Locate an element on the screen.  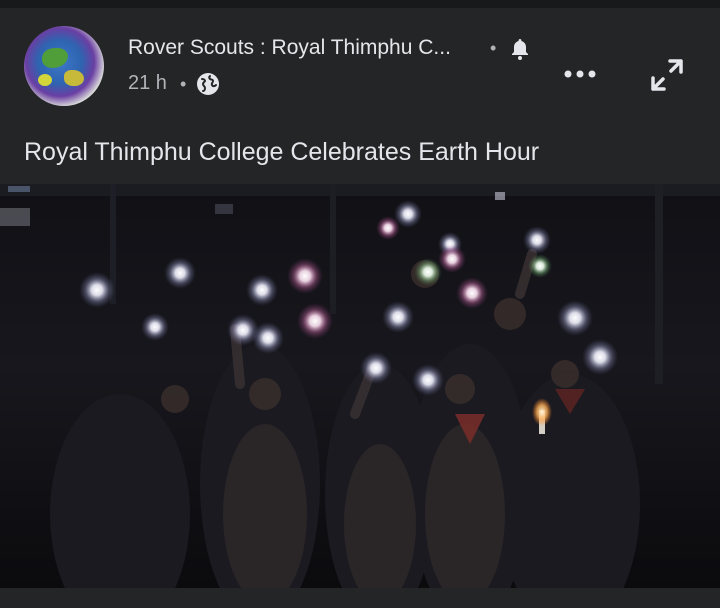
post-timestamp: 21 h is located at coordinates (147, 83).